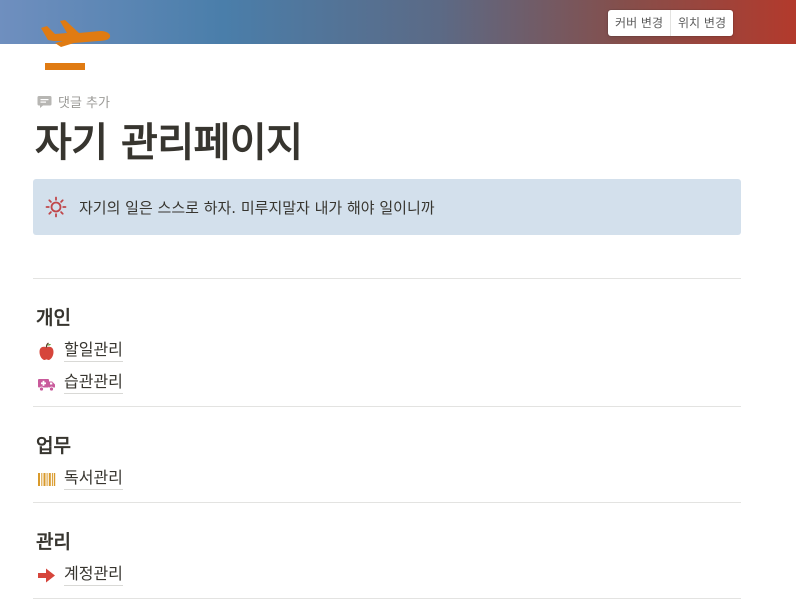  Describe the element at coordinates (47, 479) in the screenshot. I see `barcode-icon` at that location.